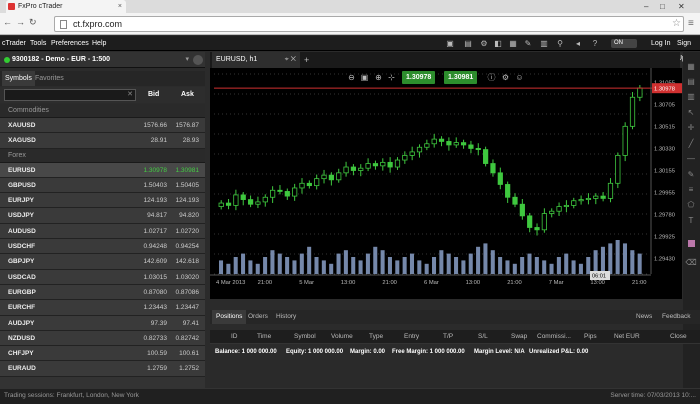 This screenshot has width=700, height=404. What do you see at coordinates (102, 126) in the screenshot?
I see `symbol-row: XAUUSD 1576.66 1576.87` at bounding box center [102, 126].